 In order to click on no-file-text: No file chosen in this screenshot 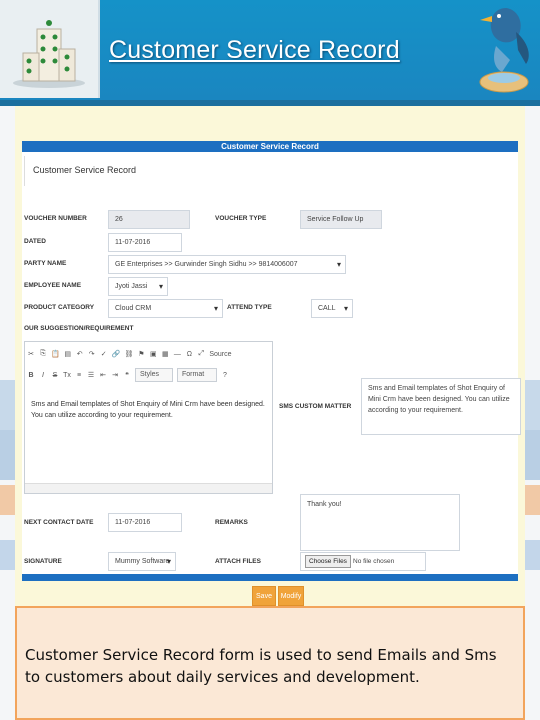, I will do `click(374, 561)`.